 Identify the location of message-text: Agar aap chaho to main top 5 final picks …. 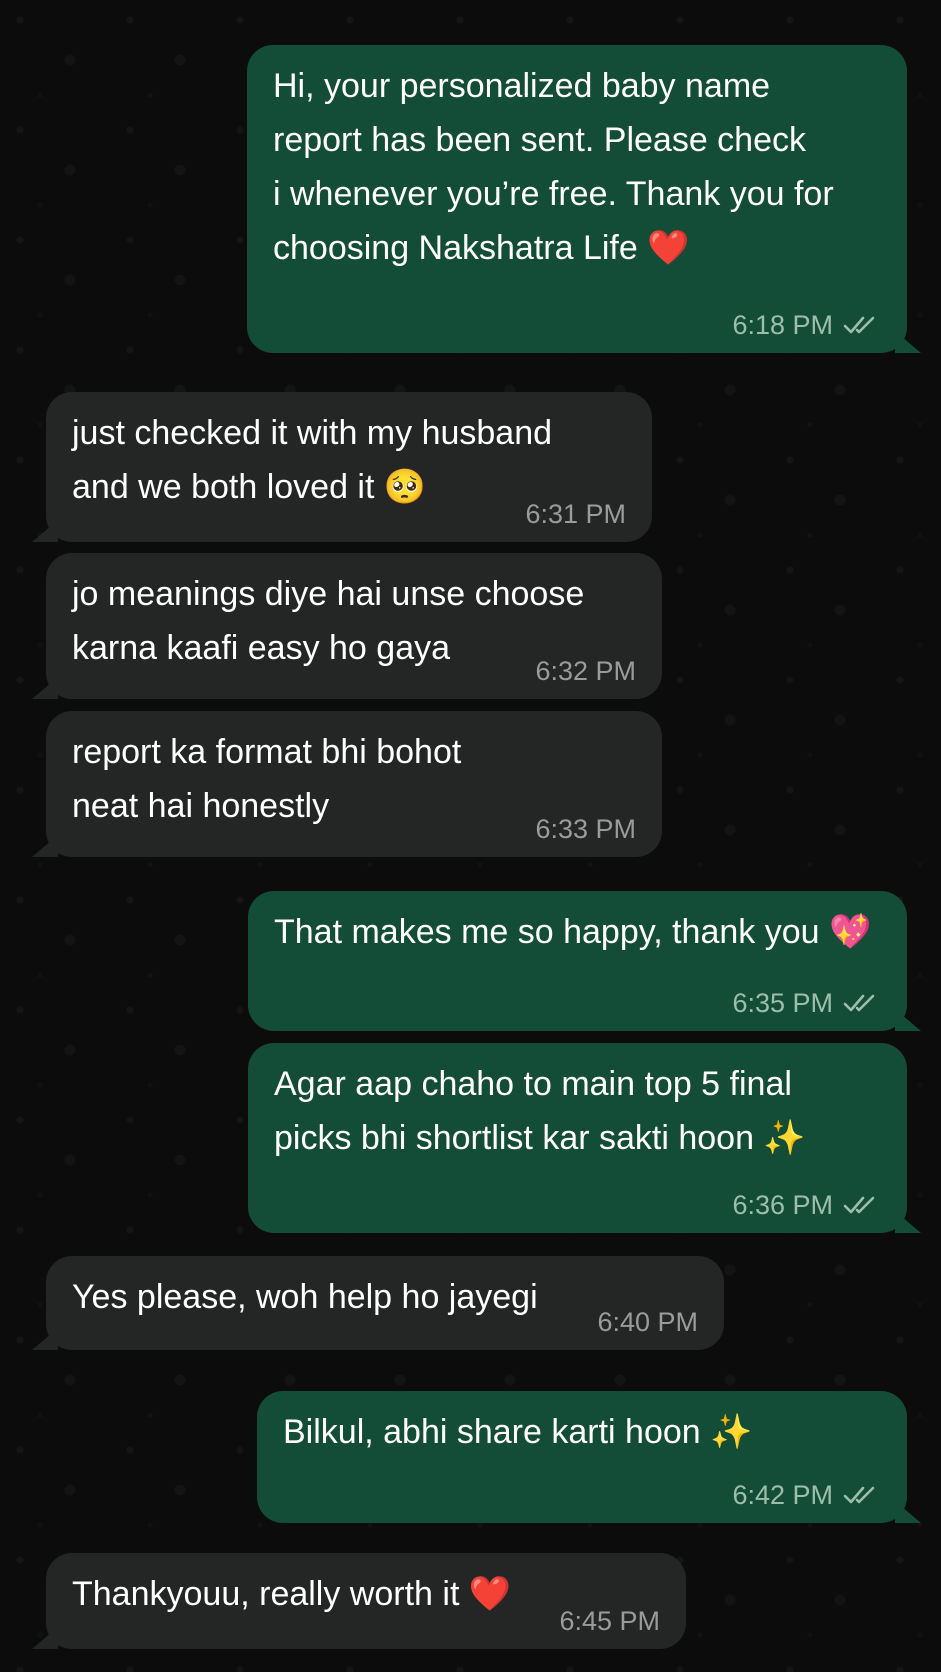
(540, 1111).